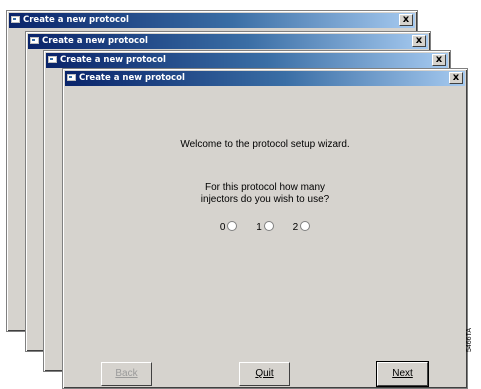  I want to click on radio-option-0: 0, so click(229, 227).